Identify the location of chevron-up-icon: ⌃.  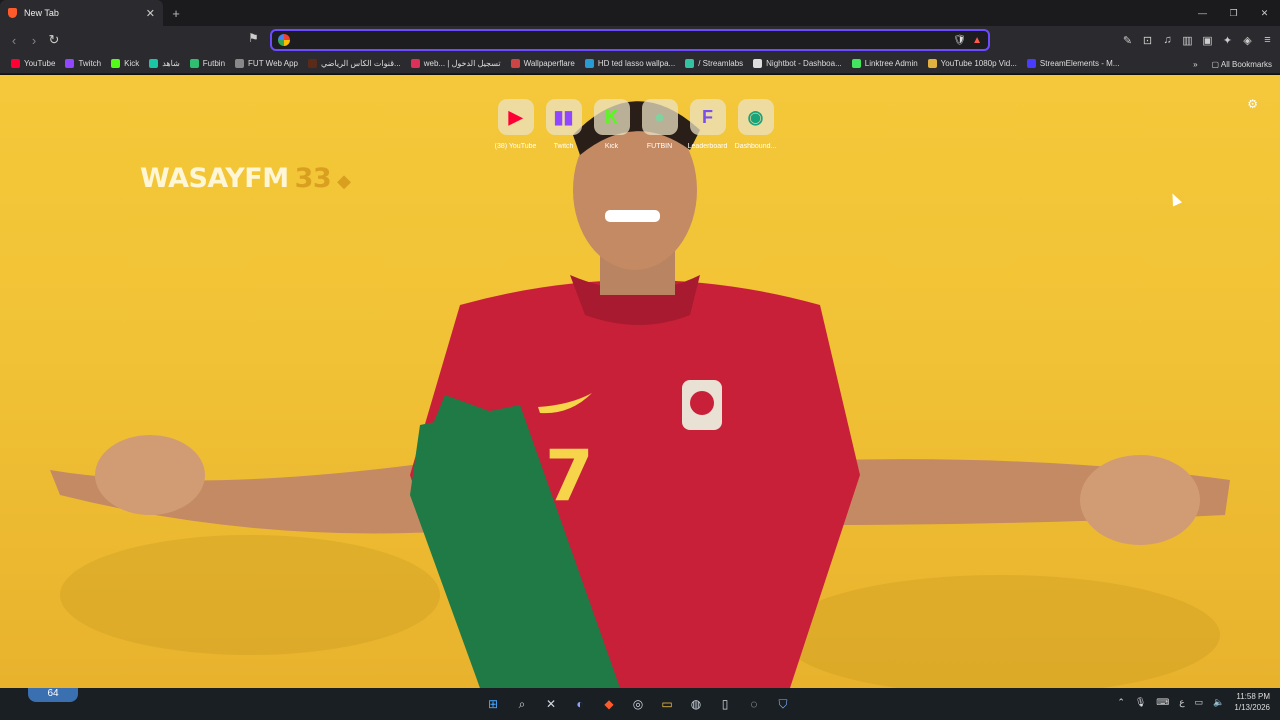
(1121, 702).